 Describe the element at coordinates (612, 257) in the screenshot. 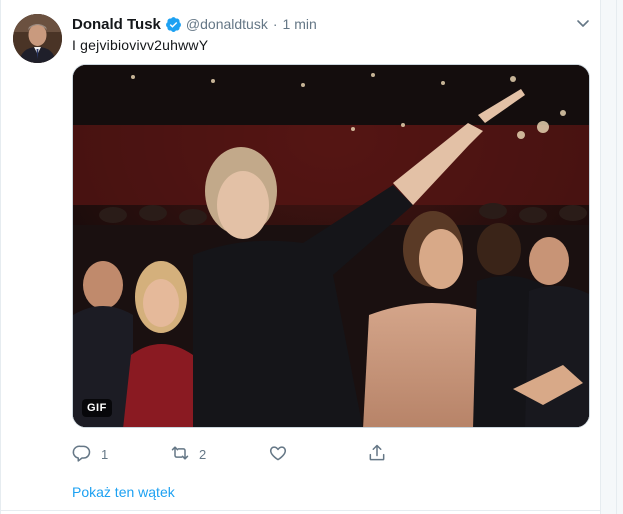

I see `side-column` at that location.